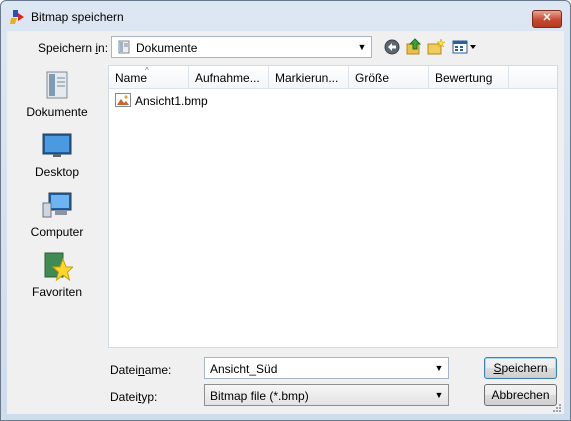 The height and width of the screenshot is (421, 571). Describe the element at coordinates (58, 265) in the screenshot. I see `favorites-icon` at that location.